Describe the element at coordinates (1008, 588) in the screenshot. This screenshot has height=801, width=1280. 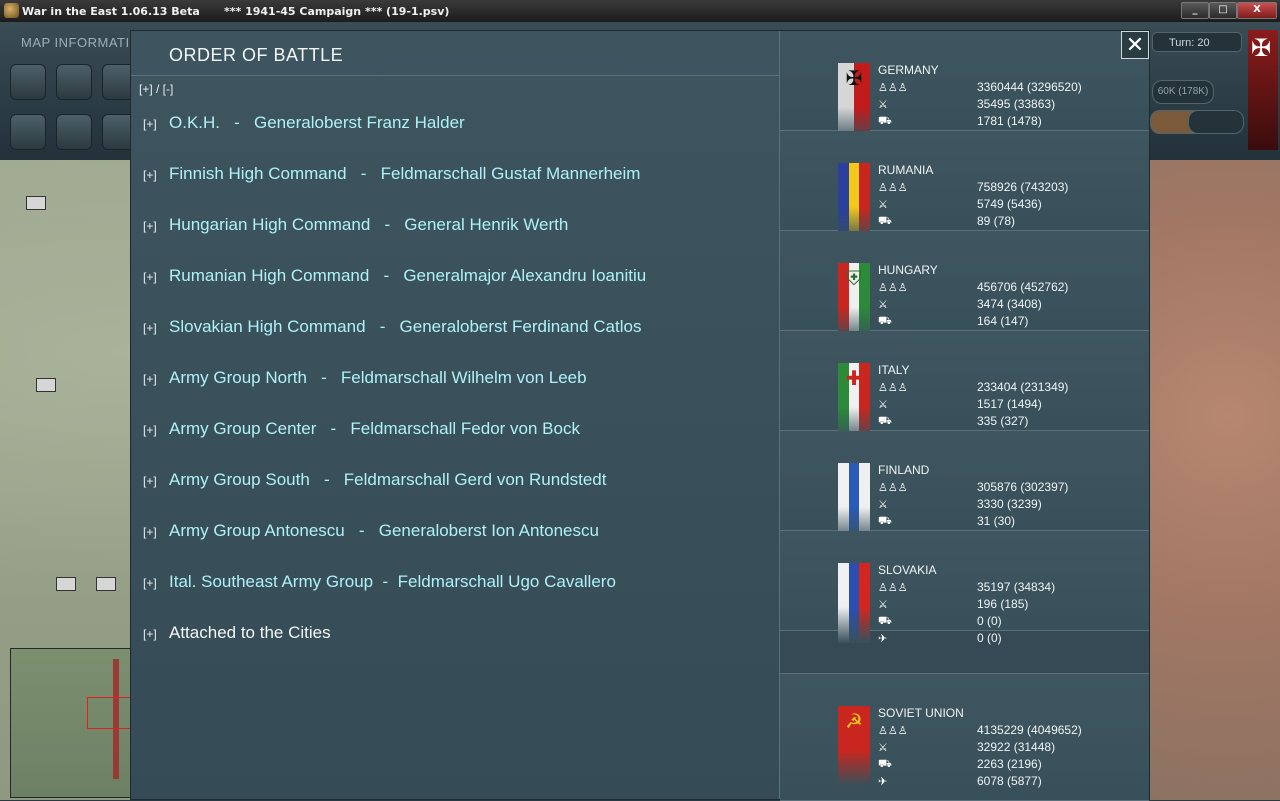
I see `men-stat: ♙♙♙ 35197 (34834)` at that location.